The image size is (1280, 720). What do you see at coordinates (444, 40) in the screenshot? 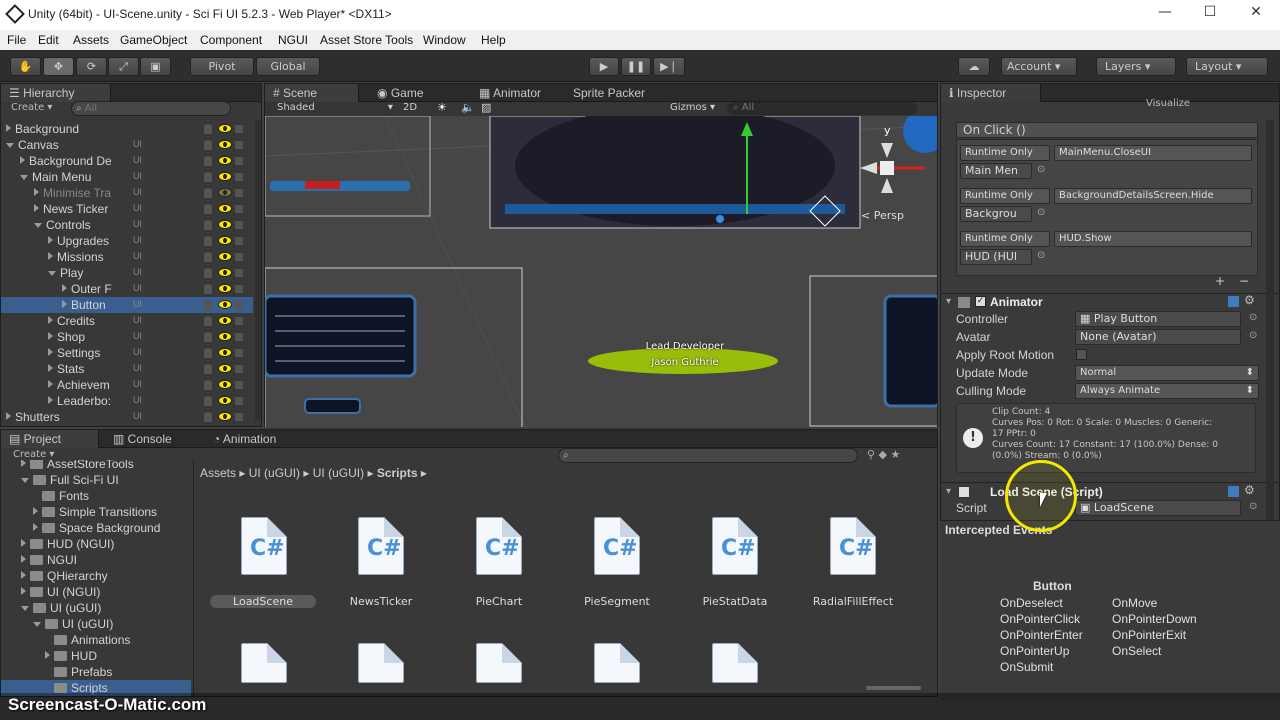
I see `menu-window: Window` at bounding box center [444, 40].